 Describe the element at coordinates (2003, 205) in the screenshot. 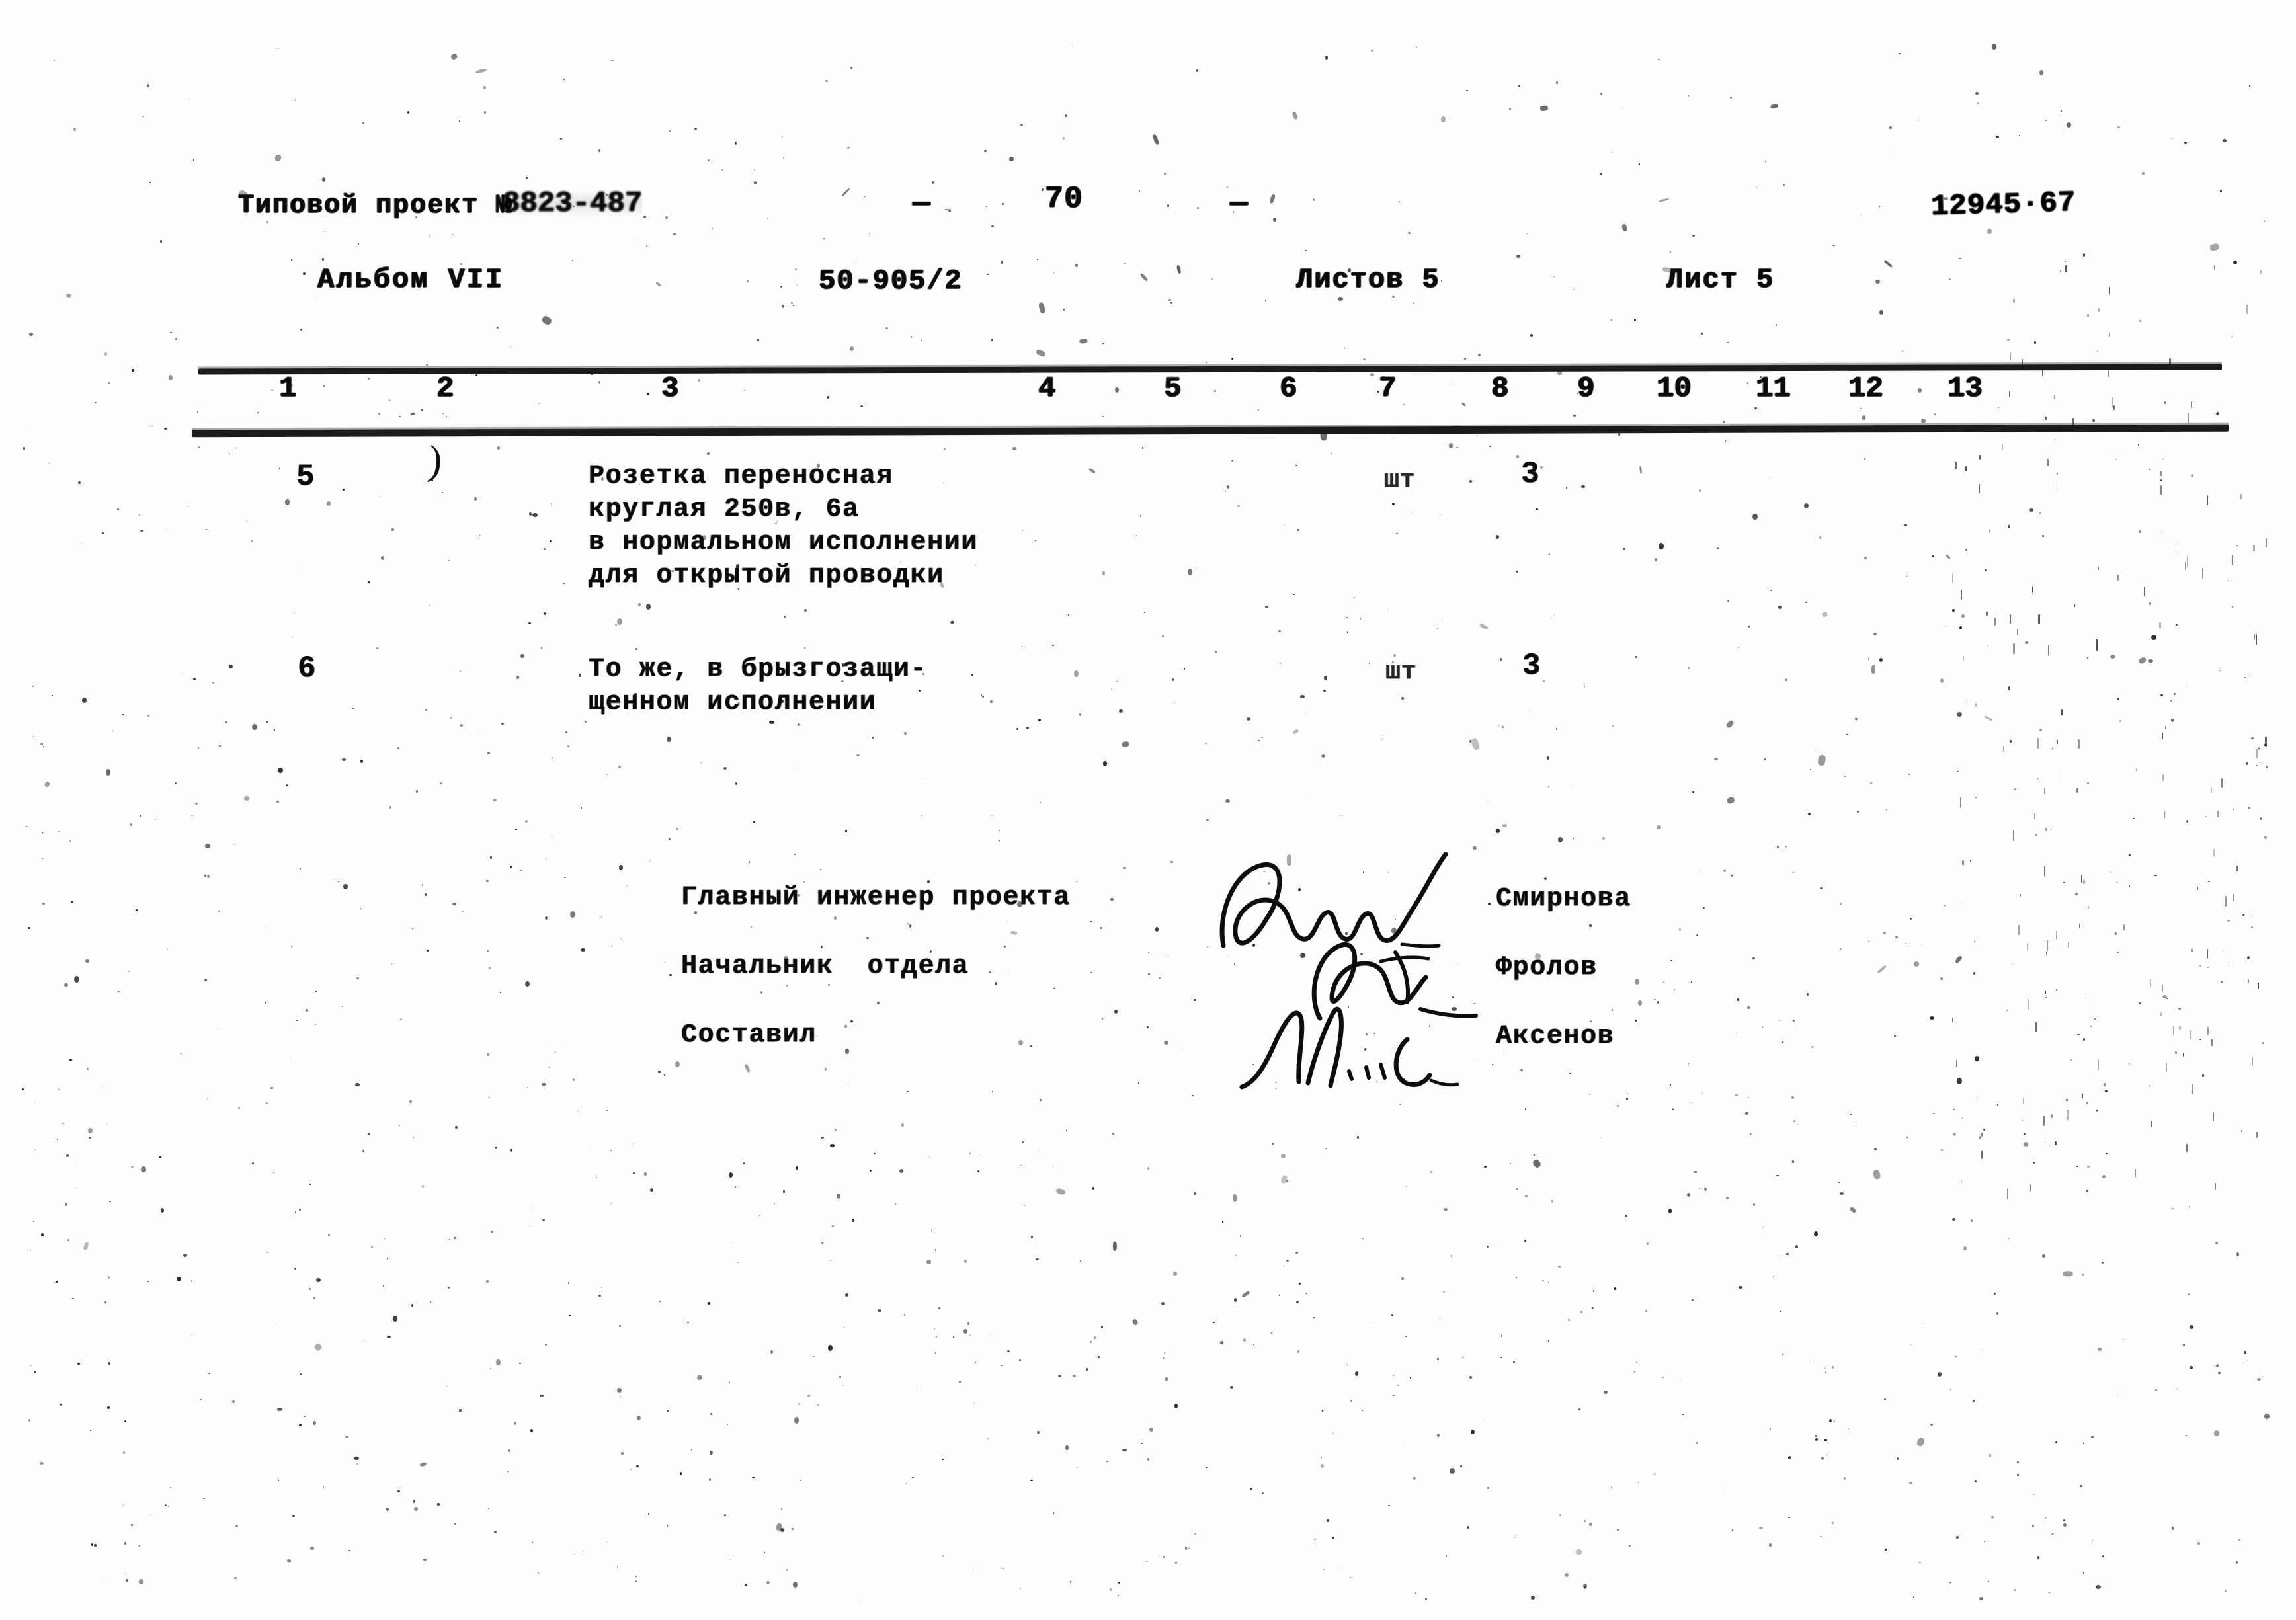

I see `archive-stamp: 12945·67` at that location.